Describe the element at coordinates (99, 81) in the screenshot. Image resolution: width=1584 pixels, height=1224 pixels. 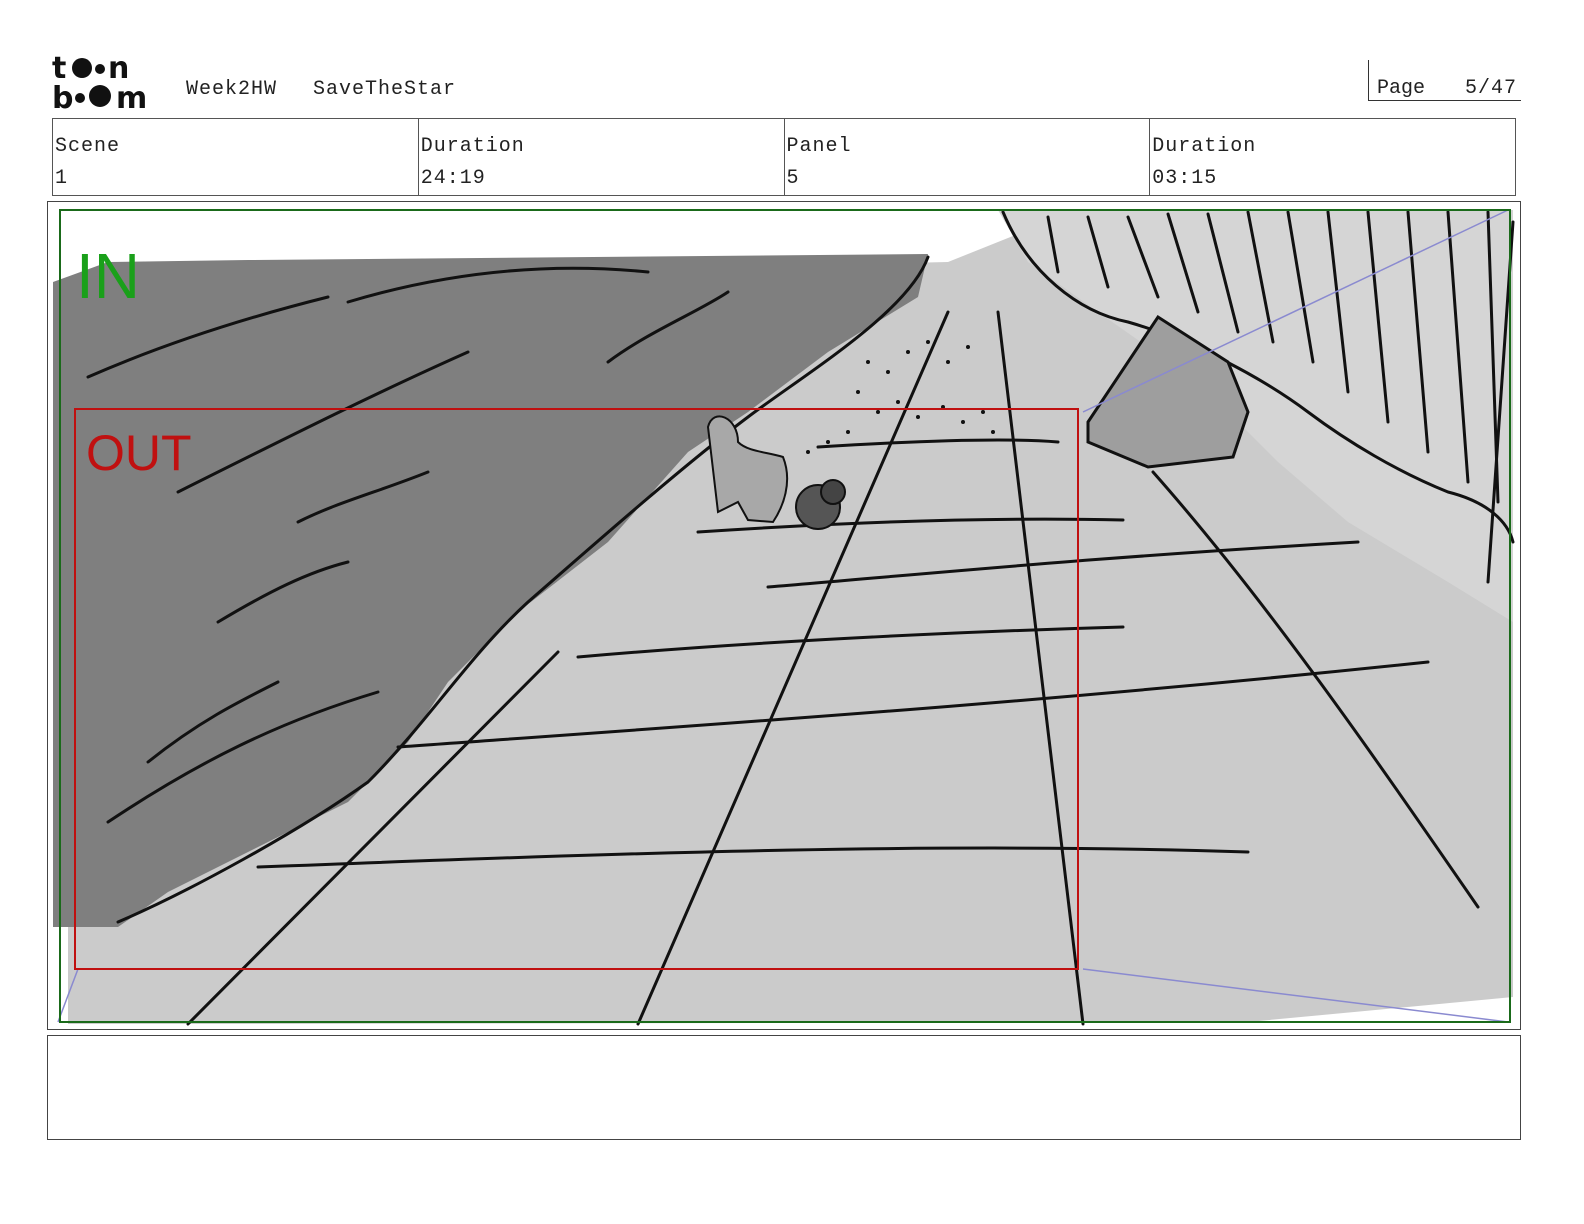
I see `toon-boom-logo: t n b m` at that location.